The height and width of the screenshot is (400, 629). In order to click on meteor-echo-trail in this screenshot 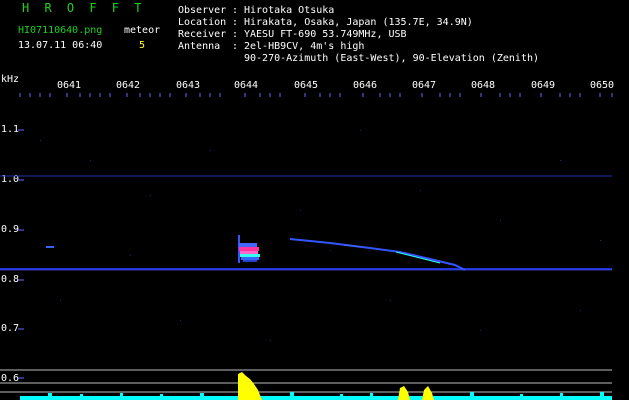, I will do `click(377, 254)`.